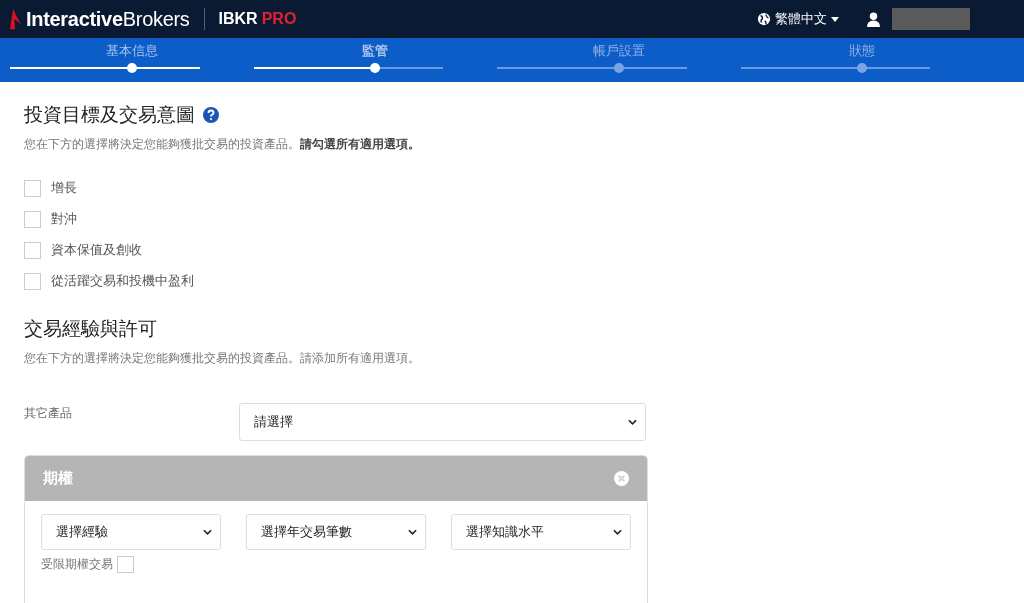 The image size is (1024, 603). I want to click on product-name: IBKR, so click(238, 19).